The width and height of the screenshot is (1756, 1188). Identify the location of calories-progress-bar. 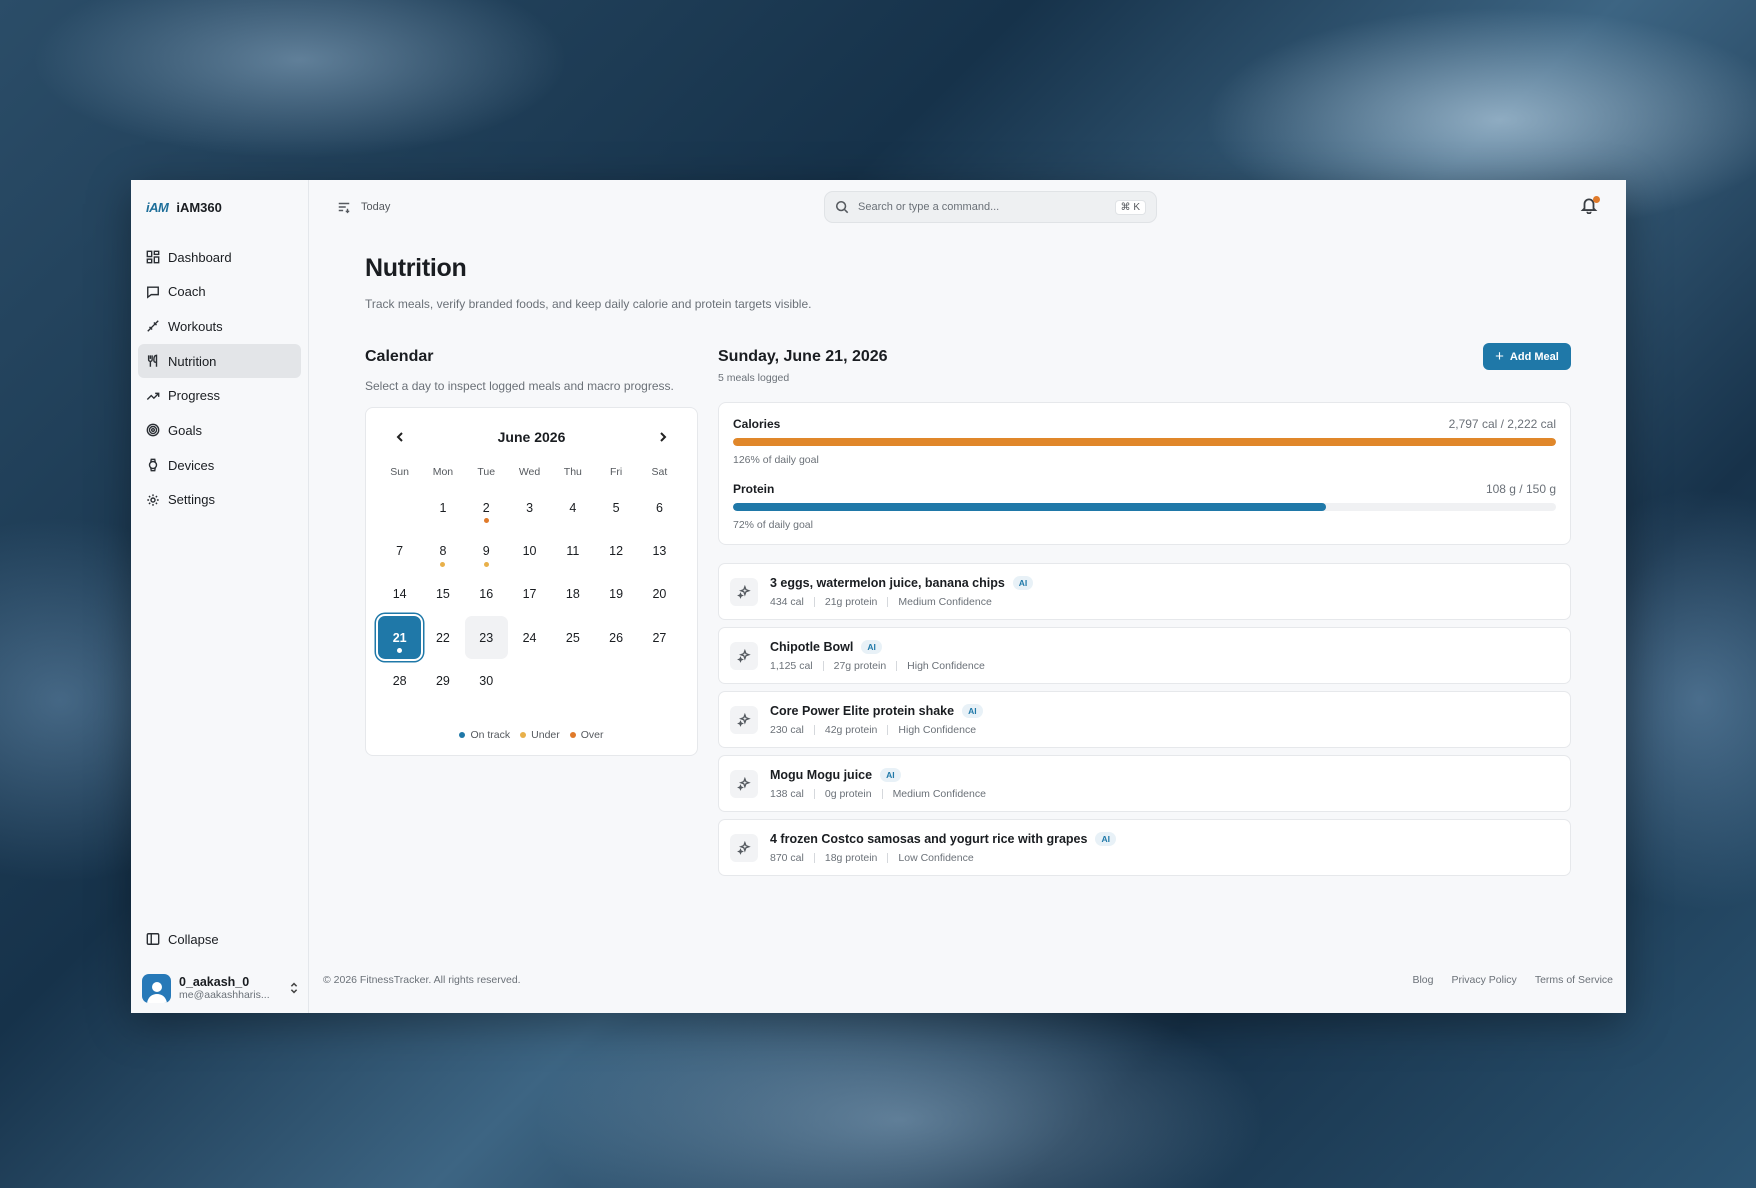
(1144, 442).